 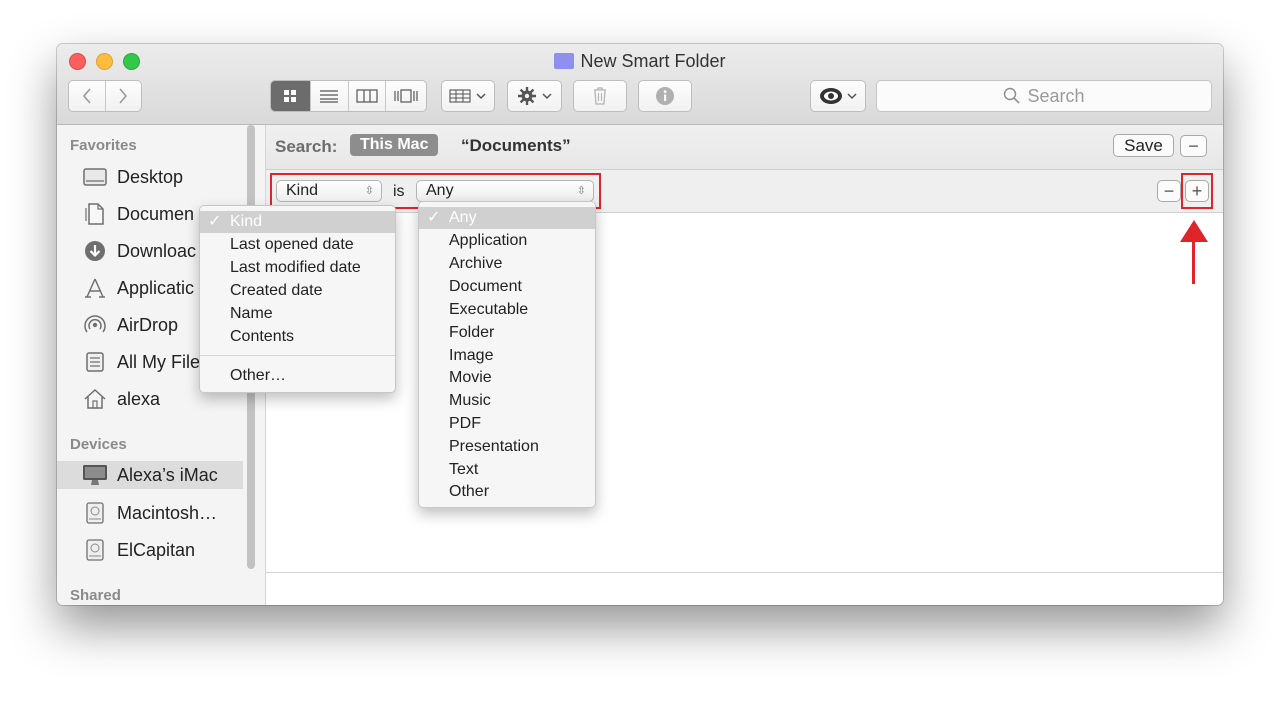 What do you see at coordinates (291, 96) in the screenshot?
I see `icon-view-button` at bounding box center [291, 96].